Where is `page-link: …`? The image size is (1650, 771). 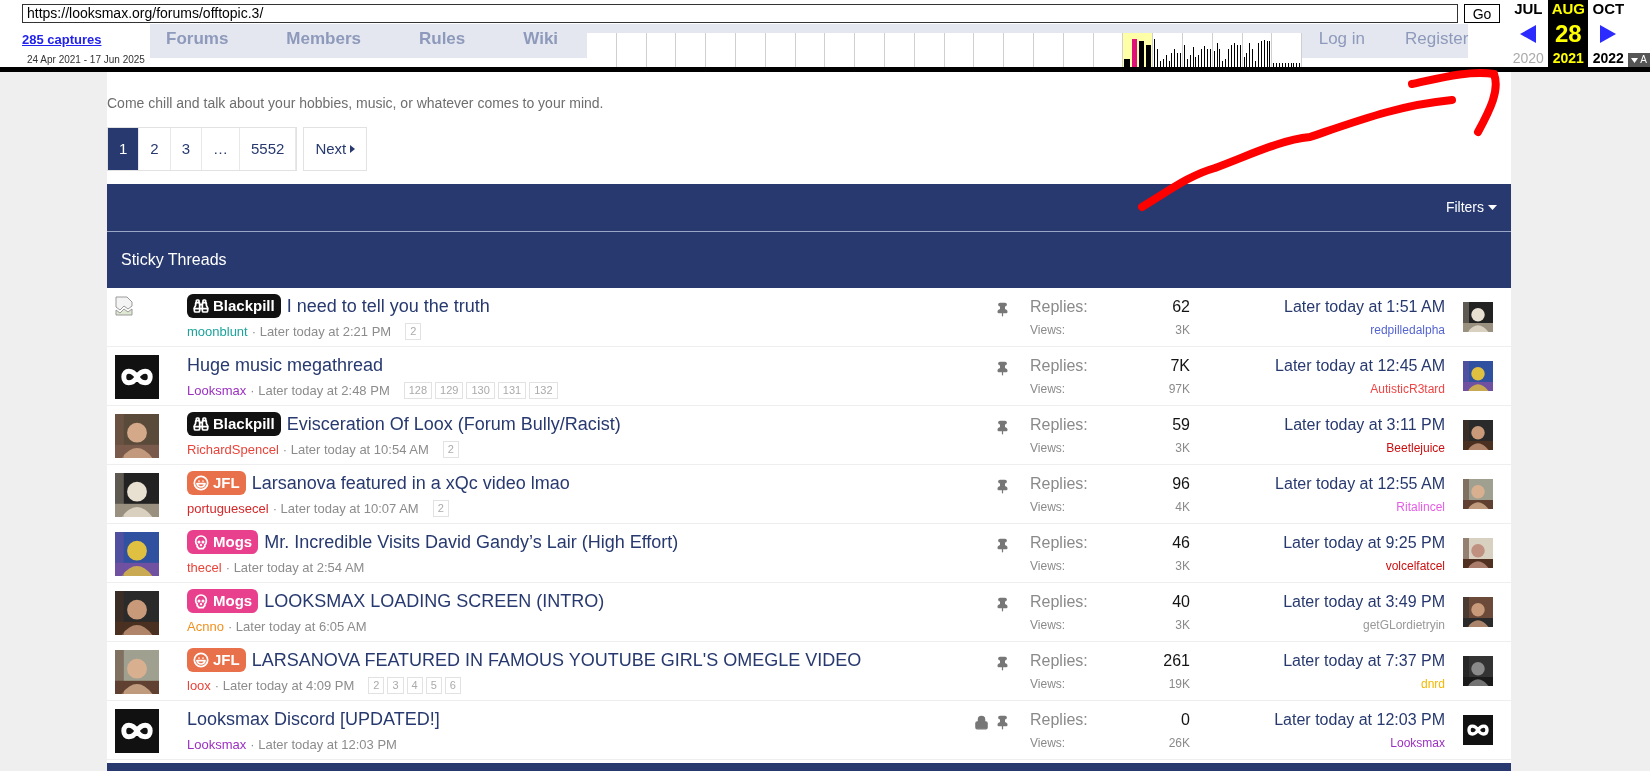
page-link: … is located at coordinates (221, 149).